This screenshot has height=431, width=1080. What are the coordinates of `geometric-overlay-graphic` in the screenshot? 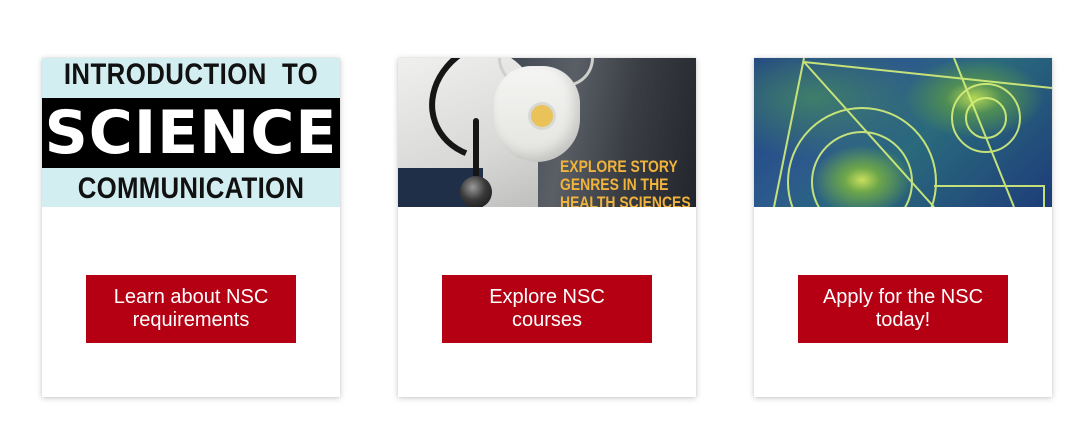 It's located at (912, 132).